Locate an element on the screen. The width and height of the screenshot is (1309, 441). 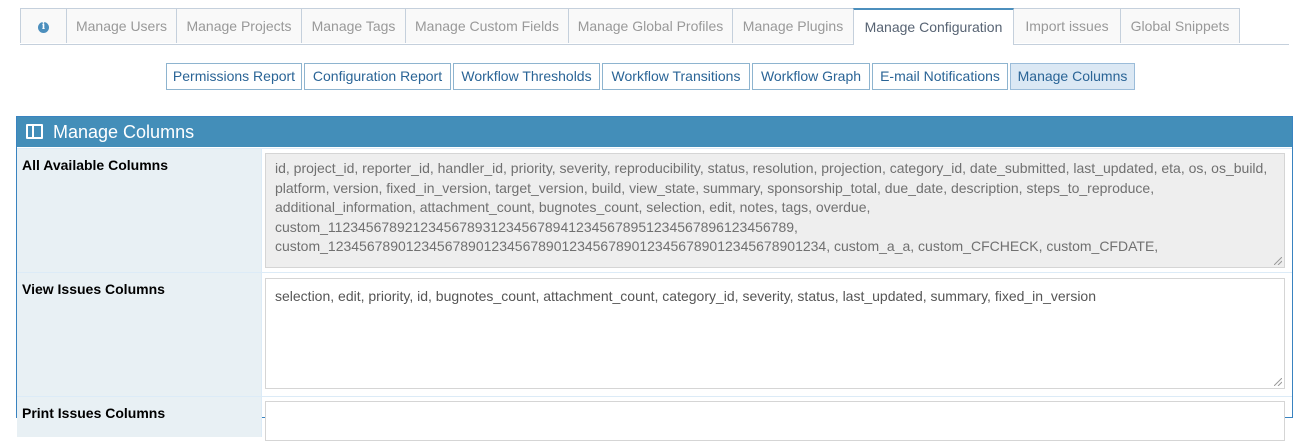
tab-info: i is located at coordinates (43, 25).